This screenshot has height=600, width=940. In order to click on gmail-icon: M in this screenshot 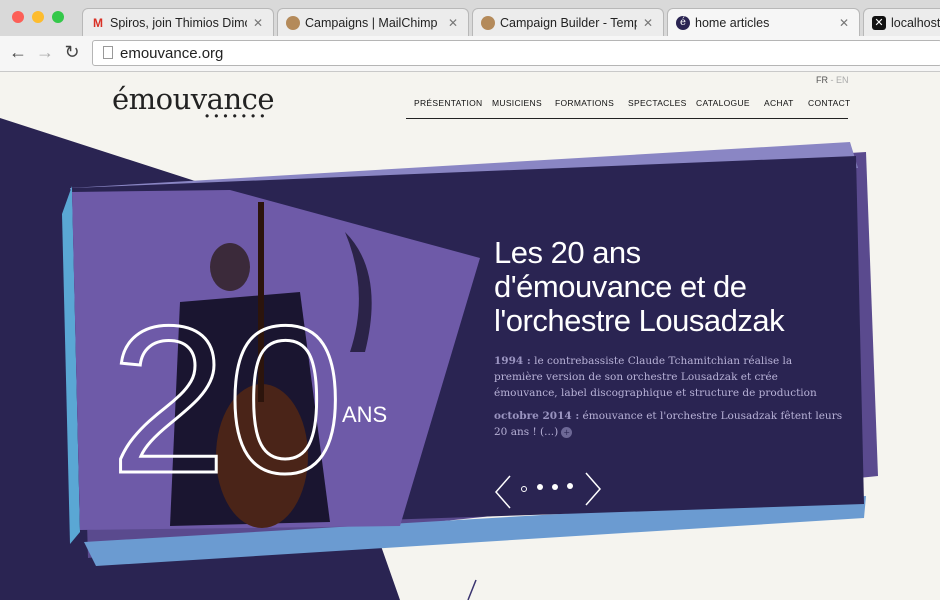, I will do `click(98, 22)`.